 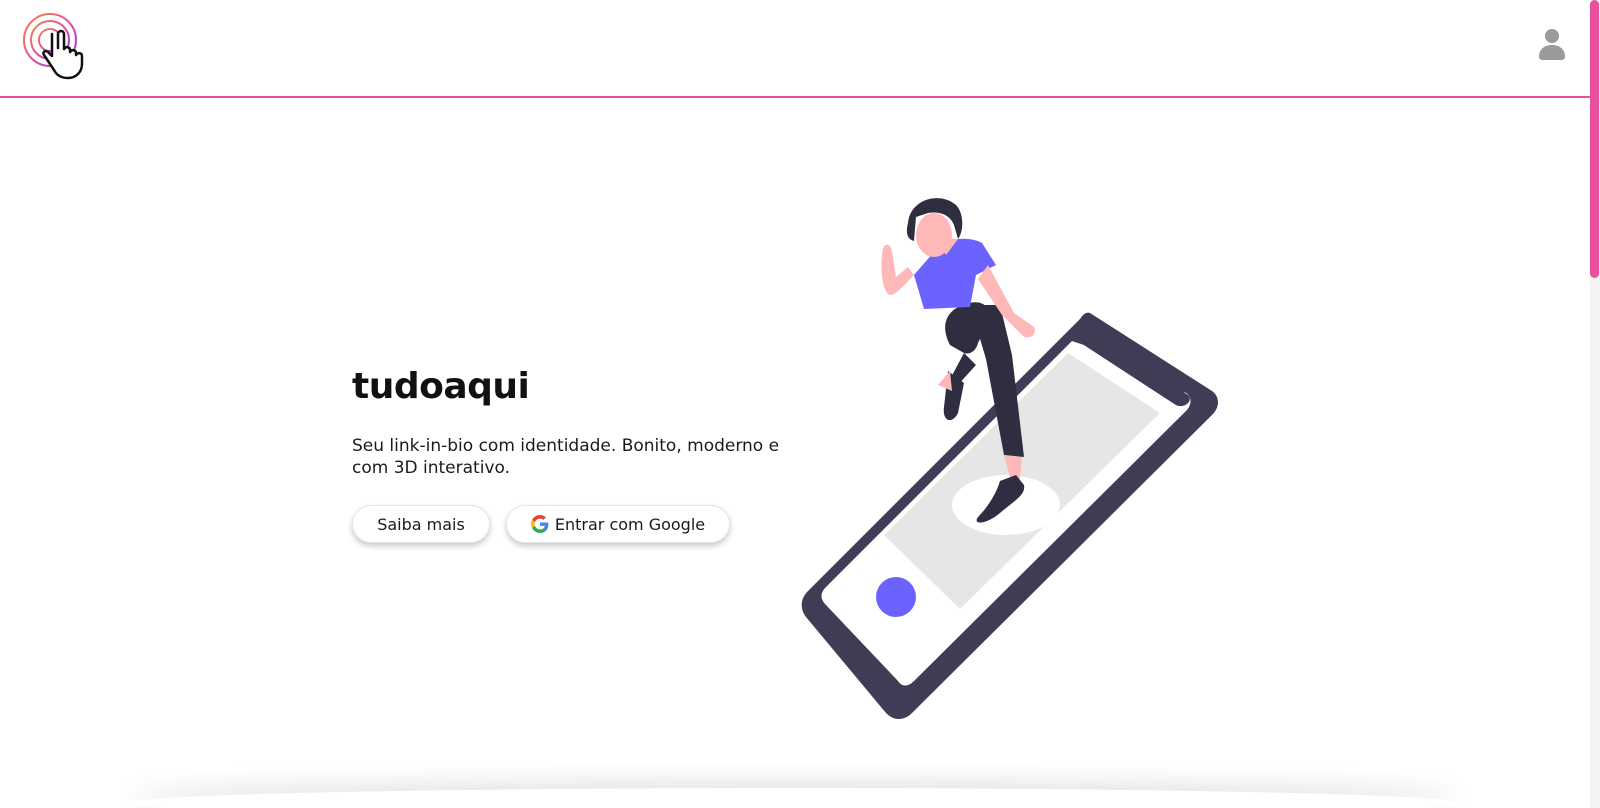 I want to click on learn-more-label: Saiba mais, so click(x=421, y=524).